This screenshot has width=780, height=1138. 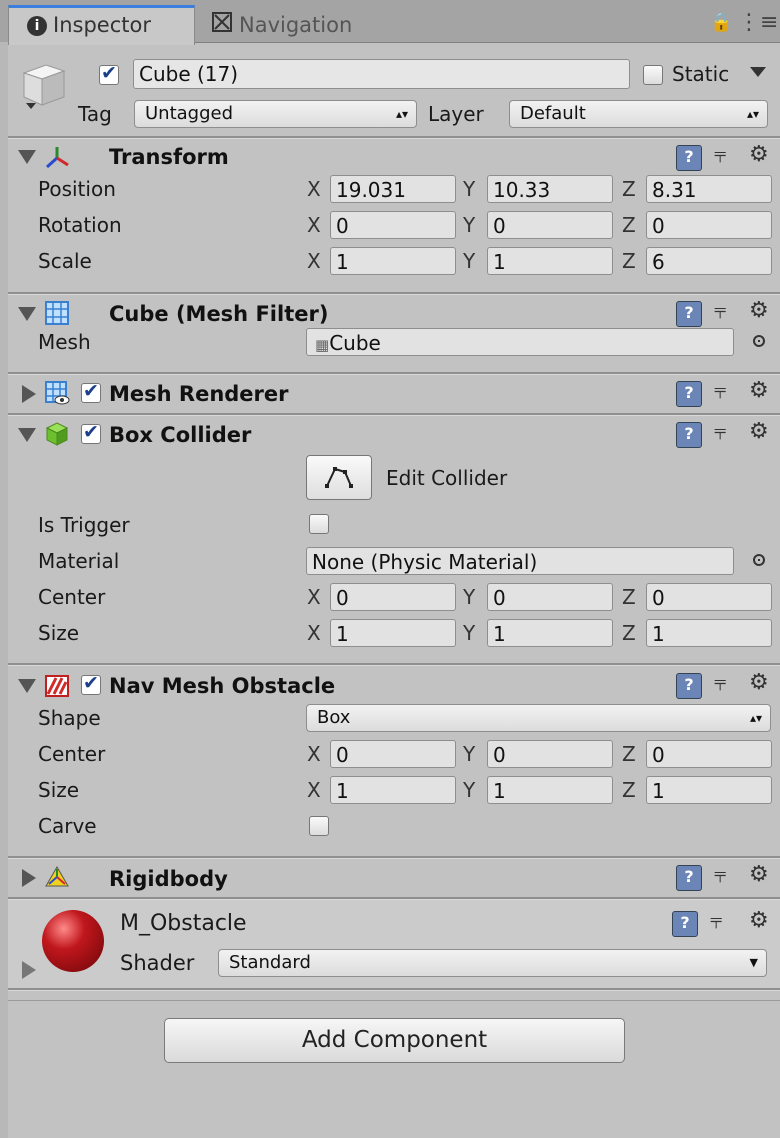 I want to click on scale-z-field: 6, so click(x=709, y=261).